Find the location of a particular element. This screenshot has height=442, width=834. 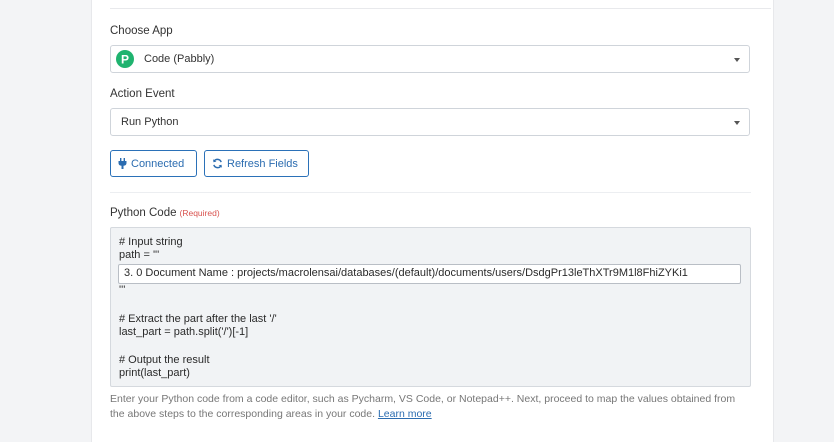

code-line: # Output the result is located at coordinates (164, 360).